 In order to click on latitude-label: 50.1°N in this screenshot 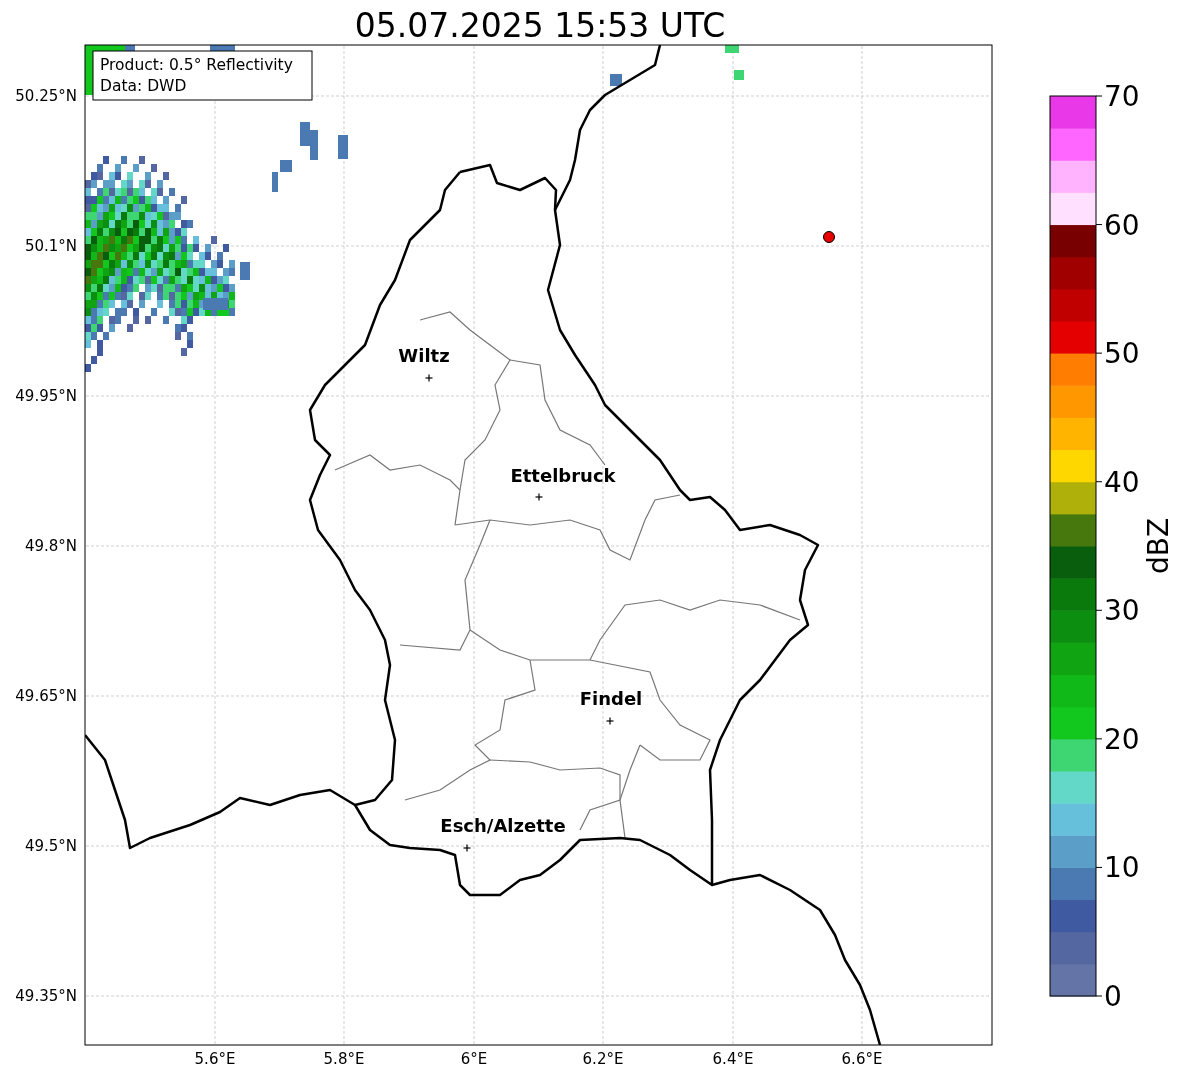, I will do `click(50, 246)`.